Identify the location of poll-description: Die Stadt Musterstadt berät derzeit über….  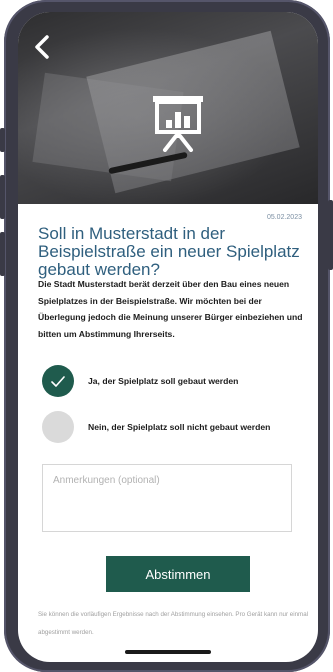
(170, 309).